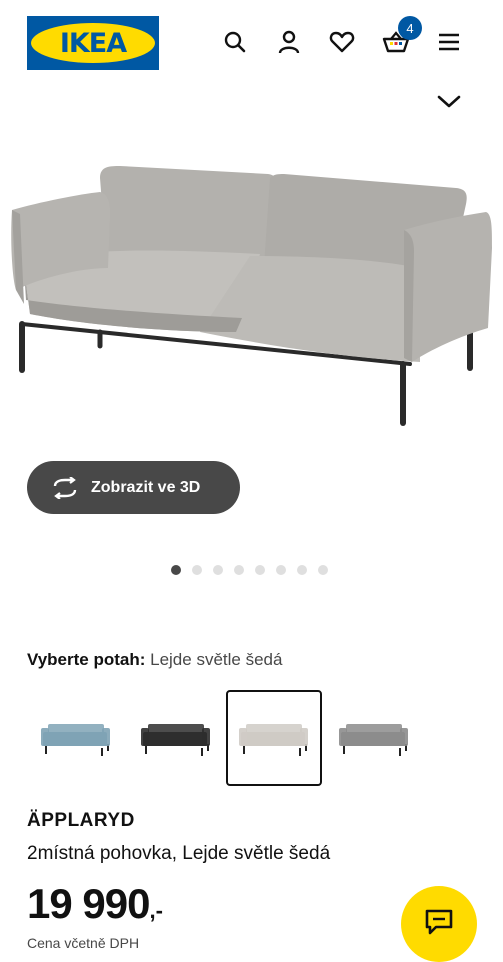  I want to click on product-price: 19 990,-, so click(95, 904).